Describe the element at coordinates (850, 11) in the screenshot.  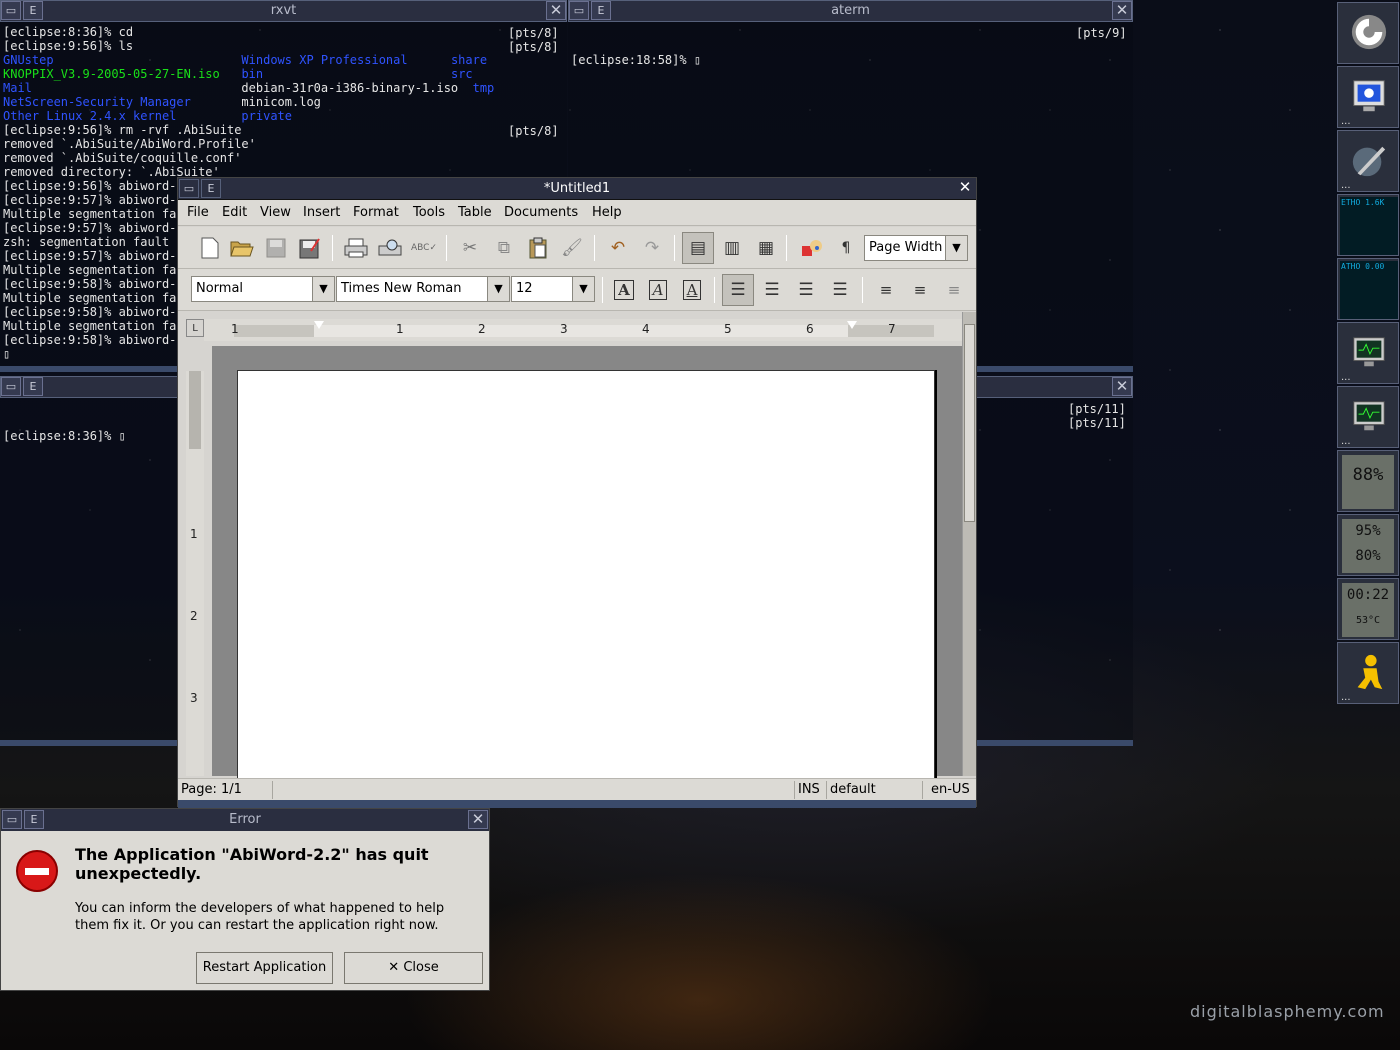
I see `aterm-titlebar: aterm` at that location.